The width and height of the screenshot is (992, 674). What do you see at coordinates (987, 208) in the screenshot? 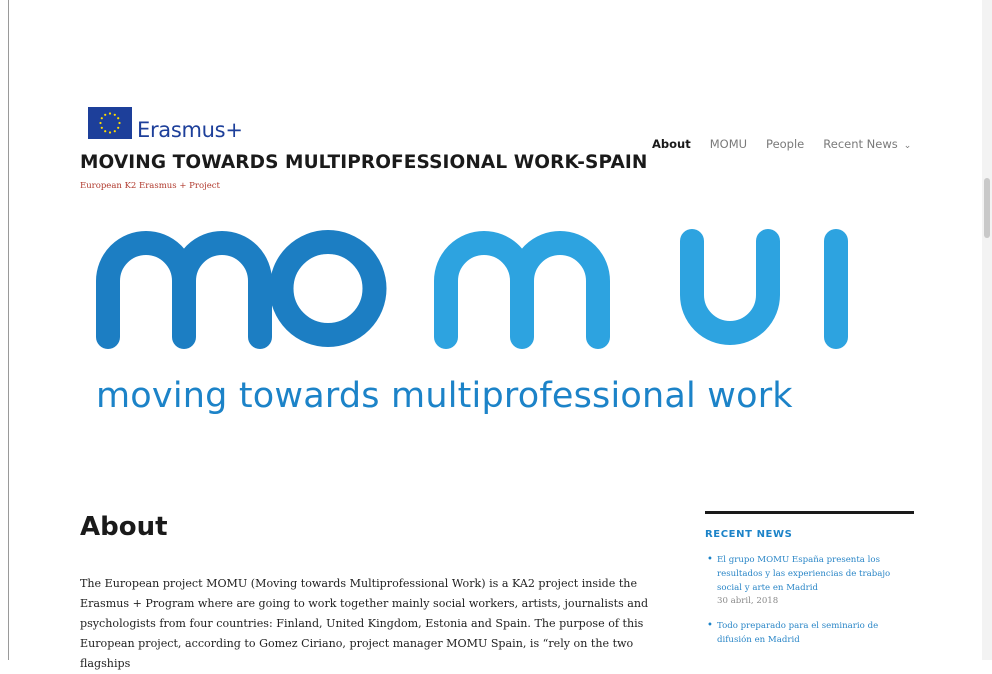
I see `scrollbar-thumb` at bounding box center [987, 208].